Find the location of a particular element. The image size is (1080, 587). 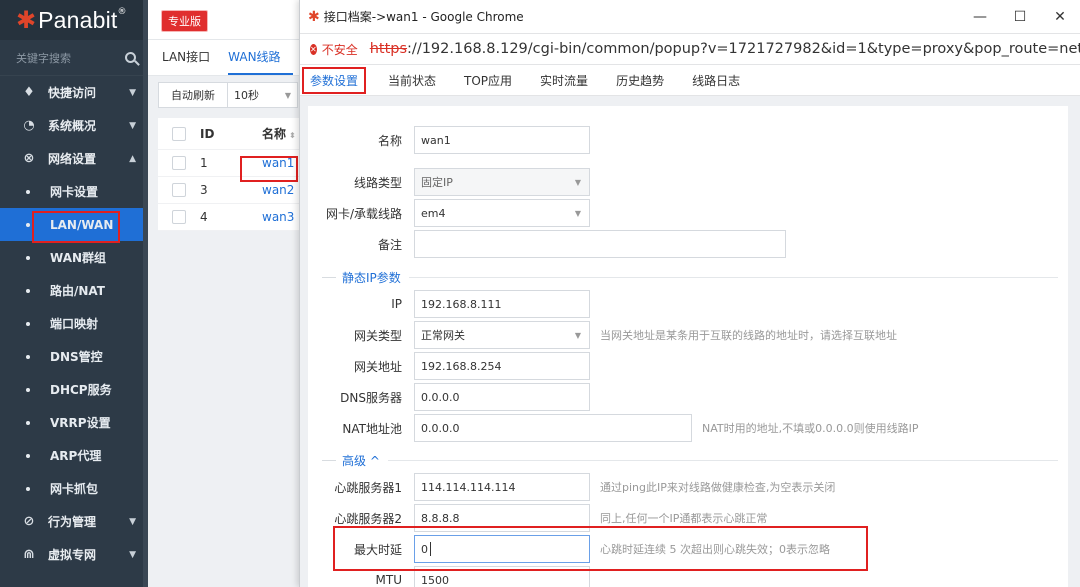

form-row-dns: DNS服务器 0.0.0.0 is located at coordinates (449, 397).